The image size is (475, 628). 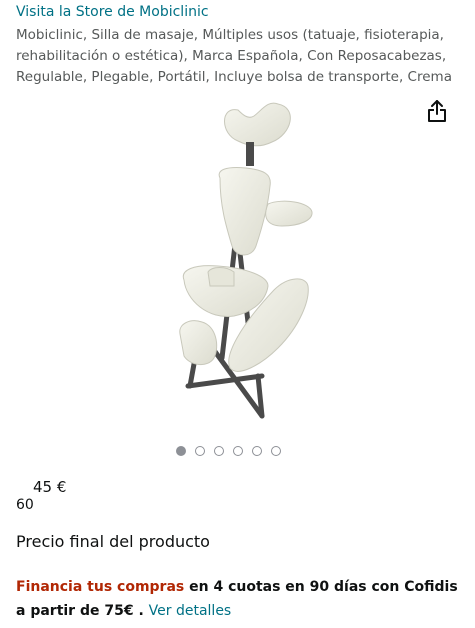 I want to click on final-price-label: Precio final del producto, so click(x=113, y=541).